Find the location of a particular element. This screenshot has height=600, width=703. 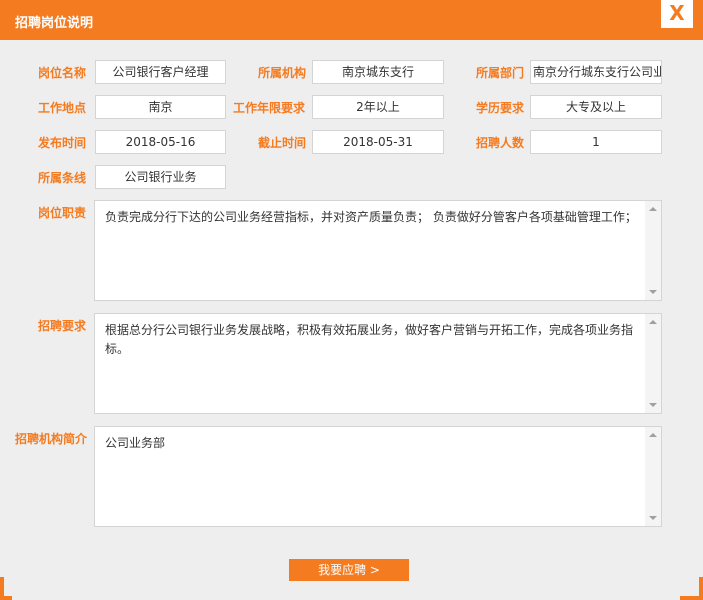

work-years-label: 工作年限要求 is located at coordinates (269, 108).